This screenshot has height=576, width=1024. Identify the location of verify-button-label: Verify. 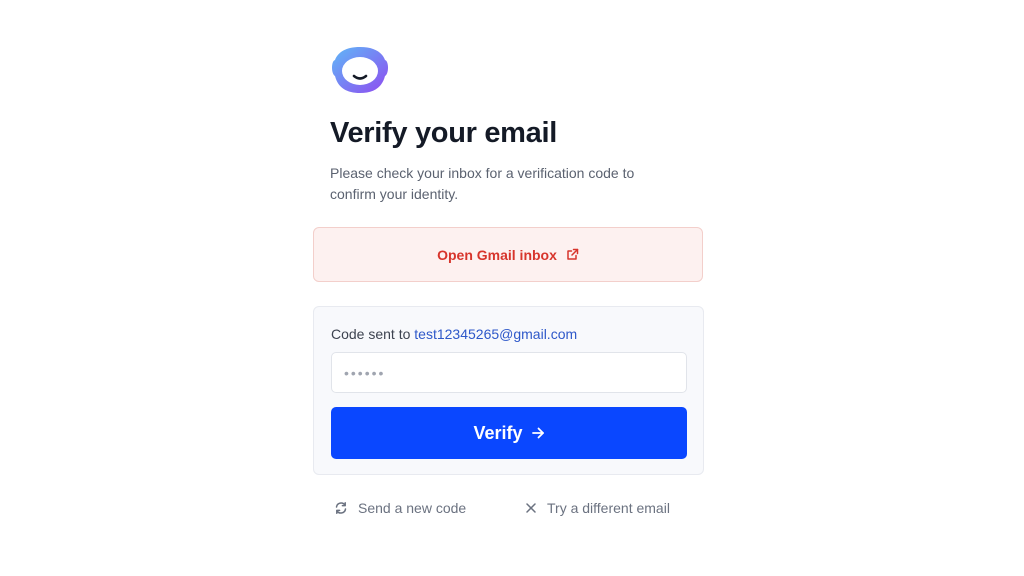
(498, 432).